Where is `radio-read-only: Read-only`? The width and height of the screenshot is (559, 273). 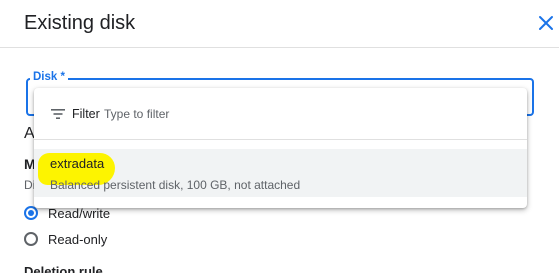 radio-read-only: Read-only is located at coordinates (65, 239).